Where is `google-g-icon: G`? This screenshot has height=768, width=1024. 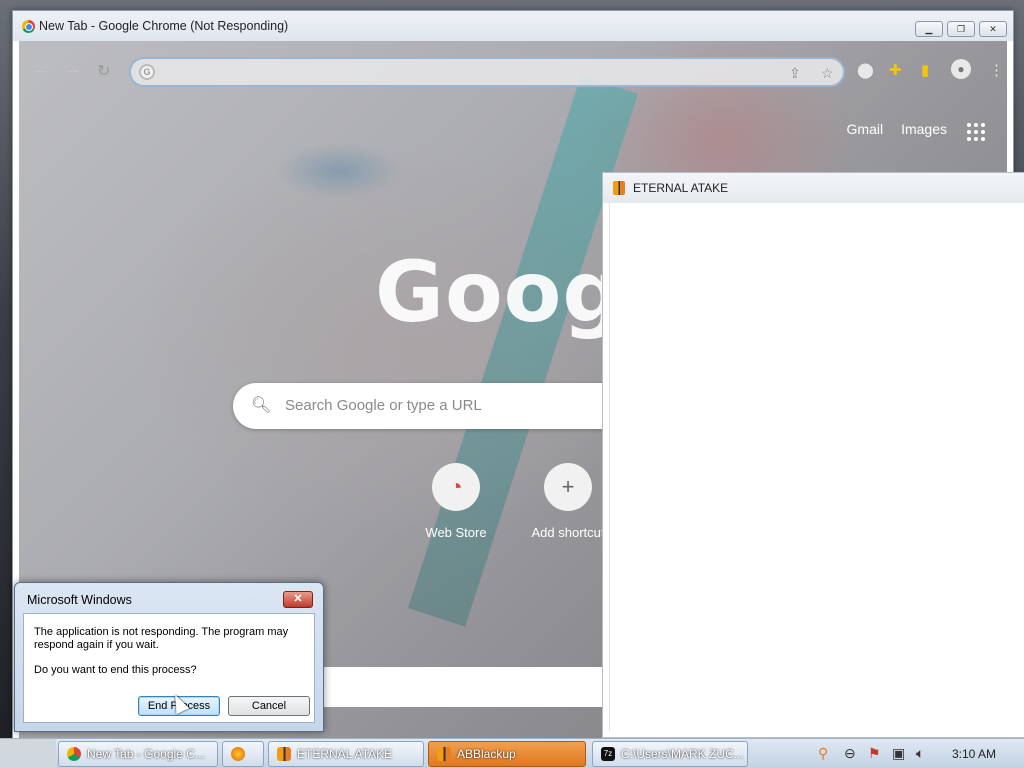
google-g-icon: G is located at coordinates (147, 72).